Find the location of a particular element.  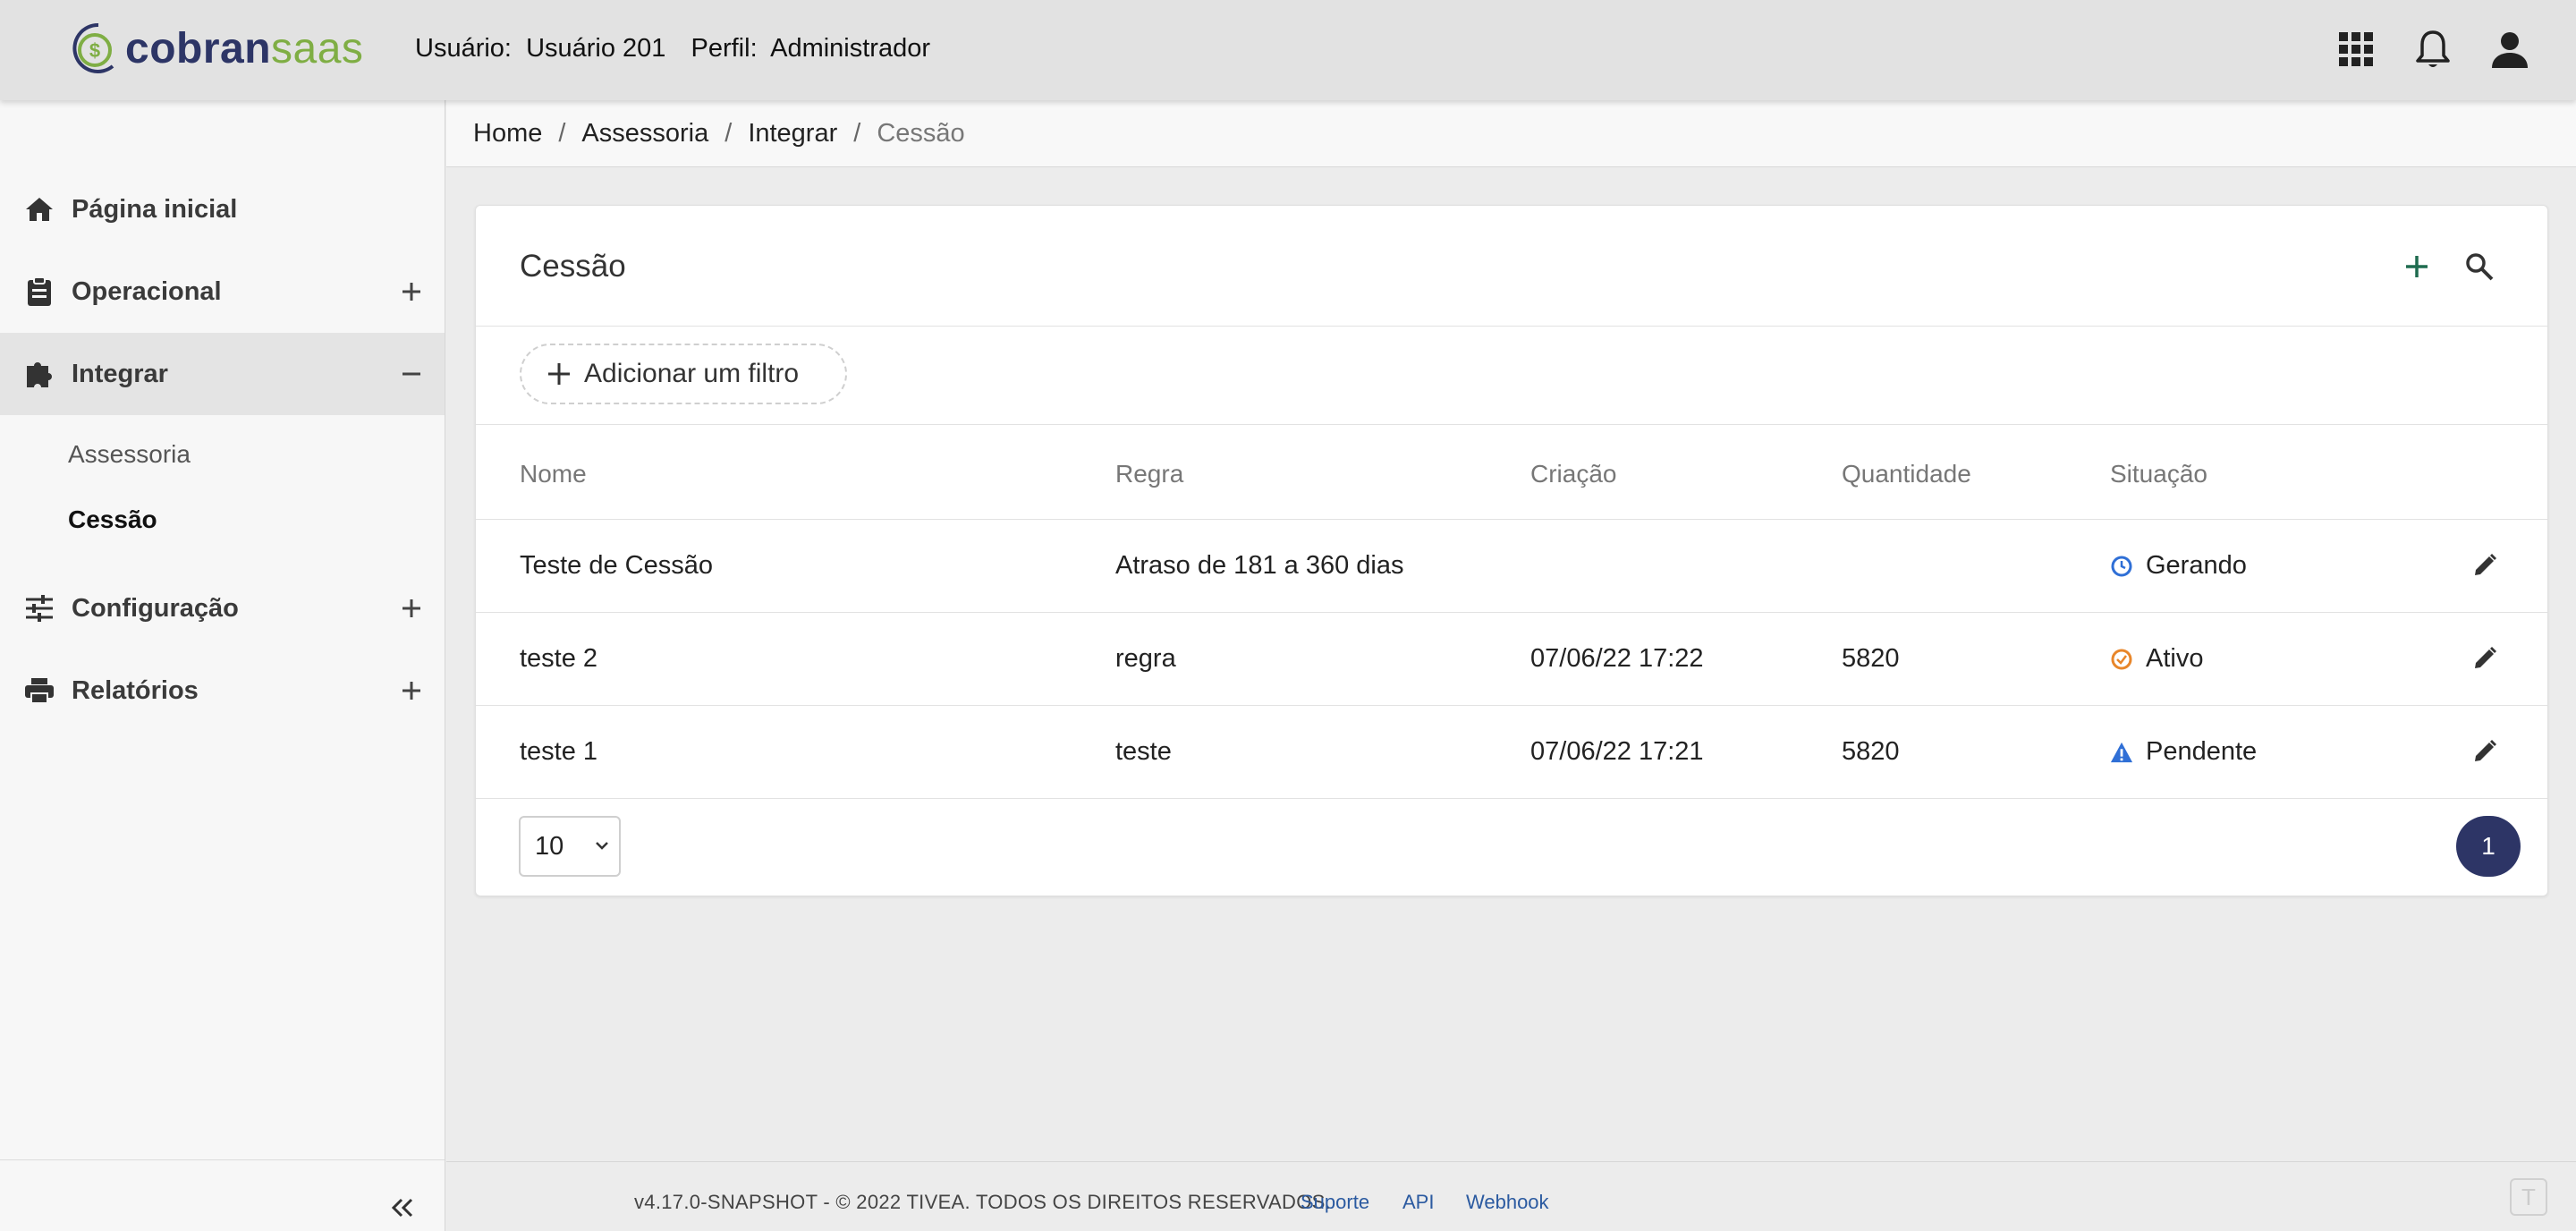

add-filter-button: Adicionar um filtro is located at coordinates (683, 374).